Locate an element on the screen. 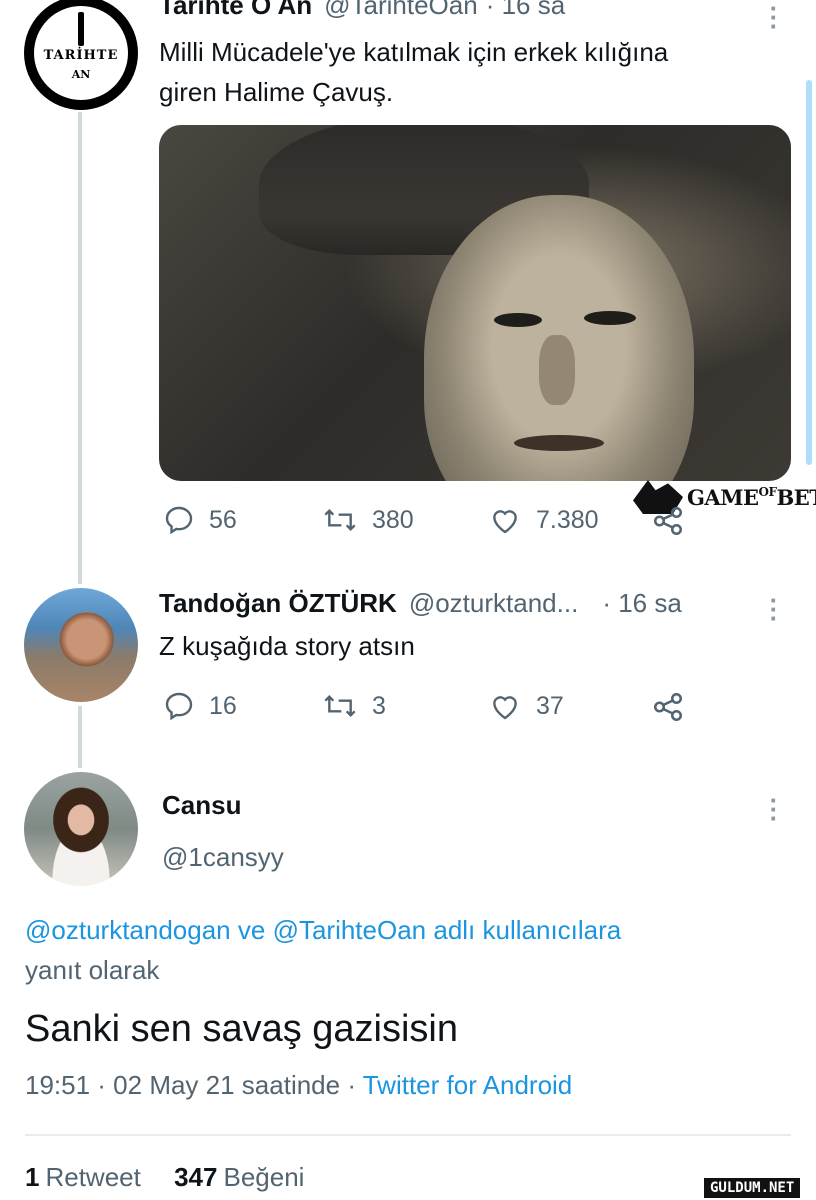  retweet-button: 380 is located at coordinates (368, 520).